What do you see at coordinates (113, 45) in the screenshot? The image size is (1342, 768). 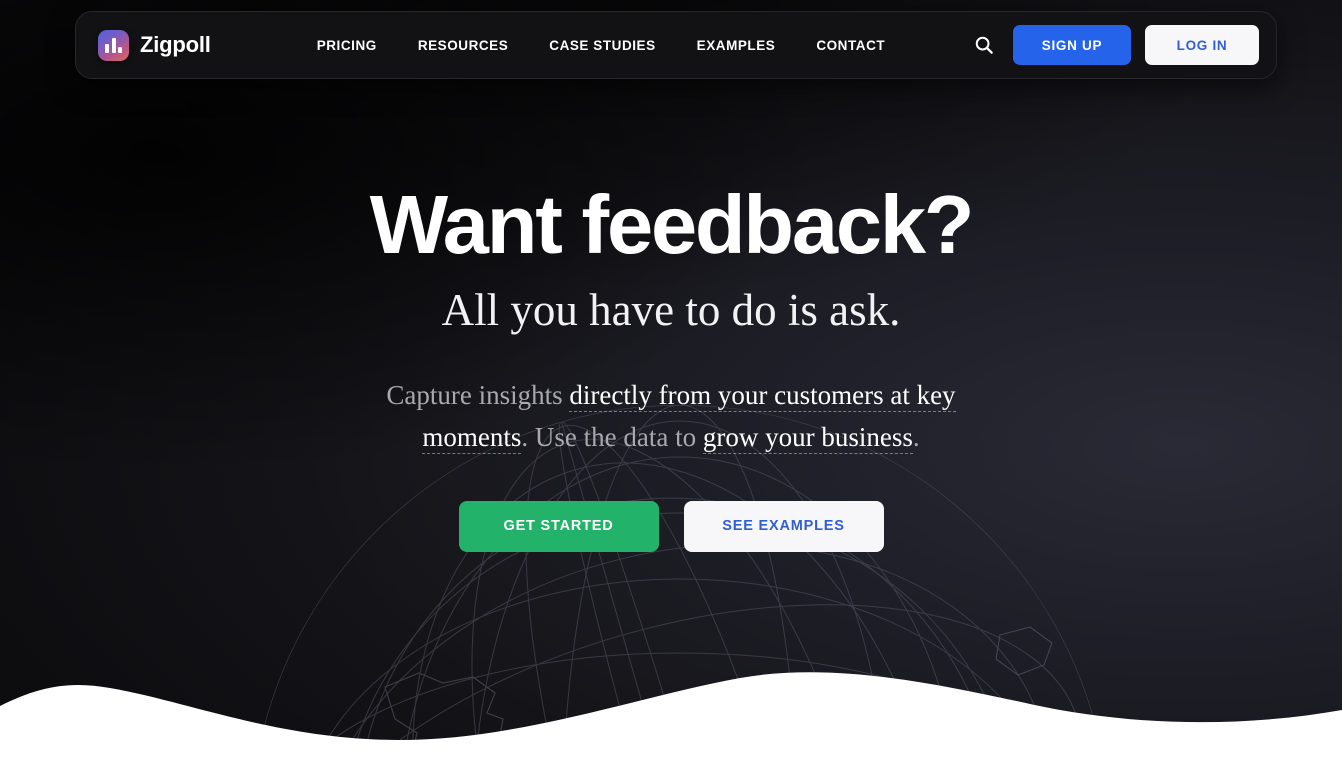 I see `bar-chart-logo-icon` at bounding box center [113, 45].